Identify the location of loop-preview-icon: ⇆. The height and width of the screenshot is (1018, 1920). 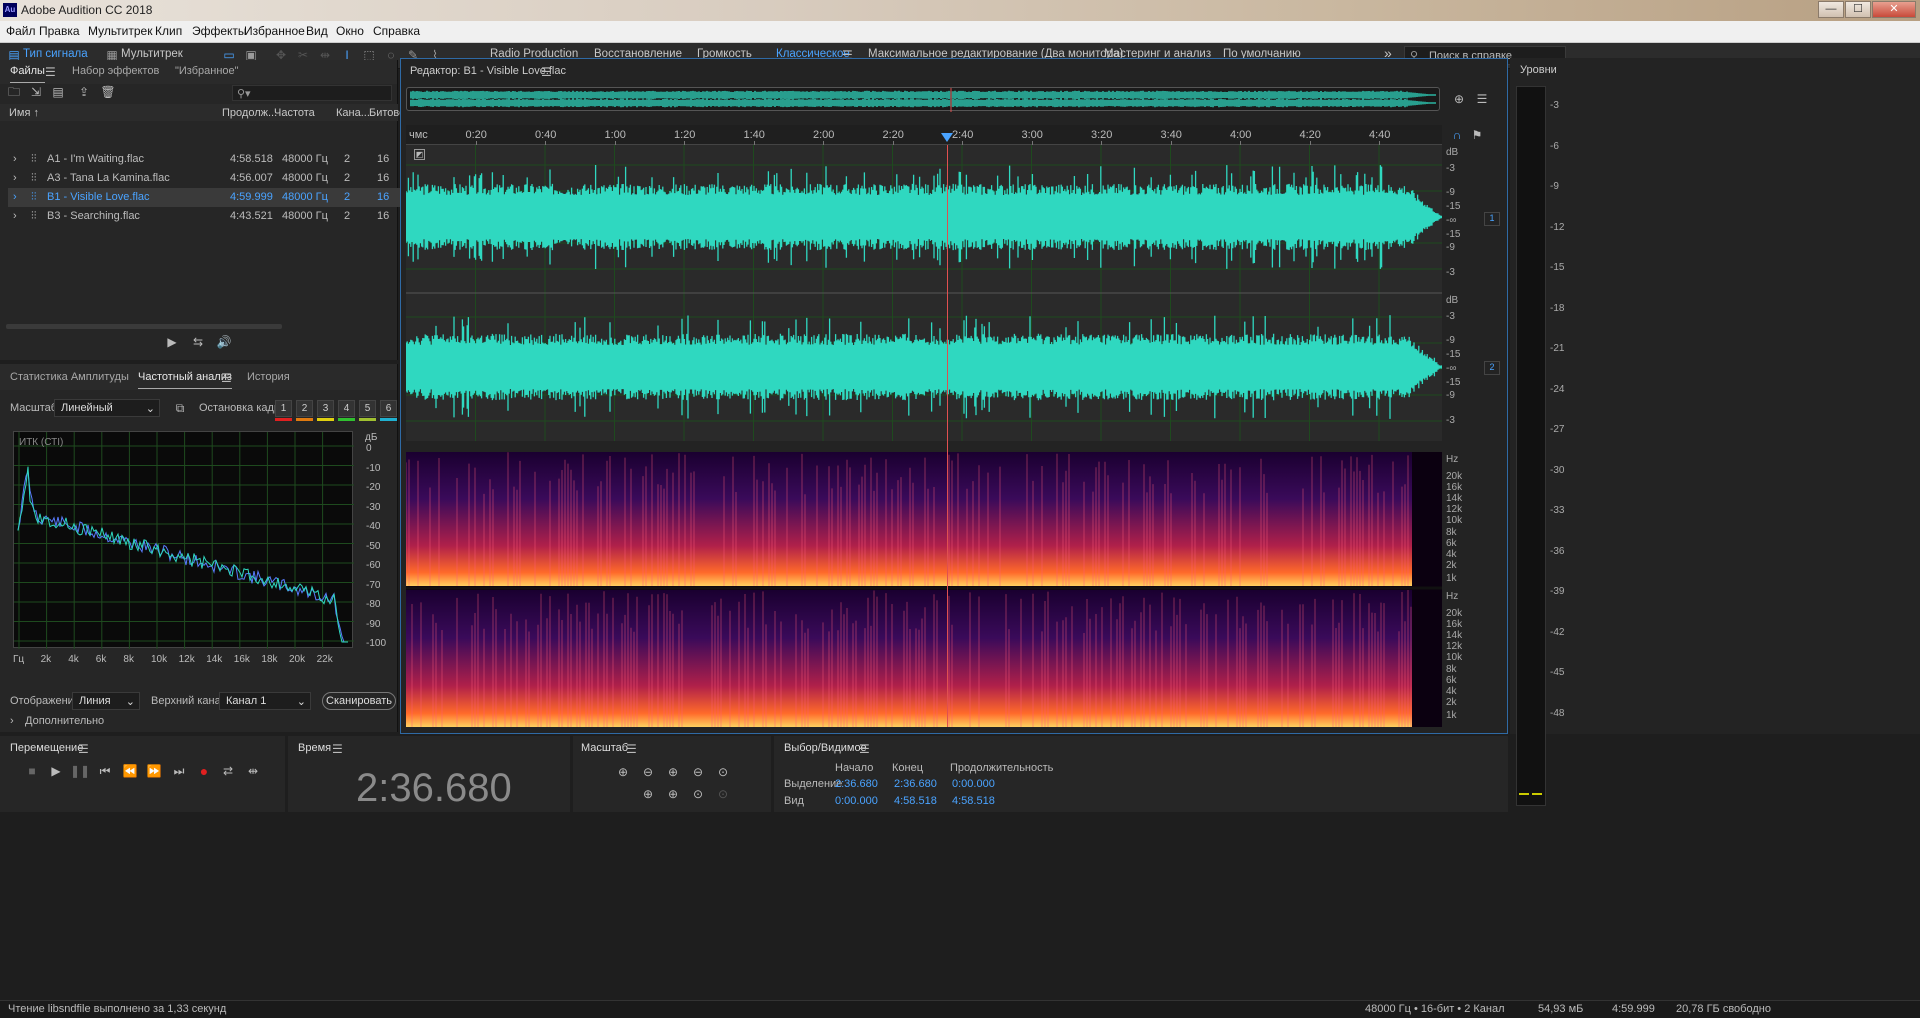
(198, 342).